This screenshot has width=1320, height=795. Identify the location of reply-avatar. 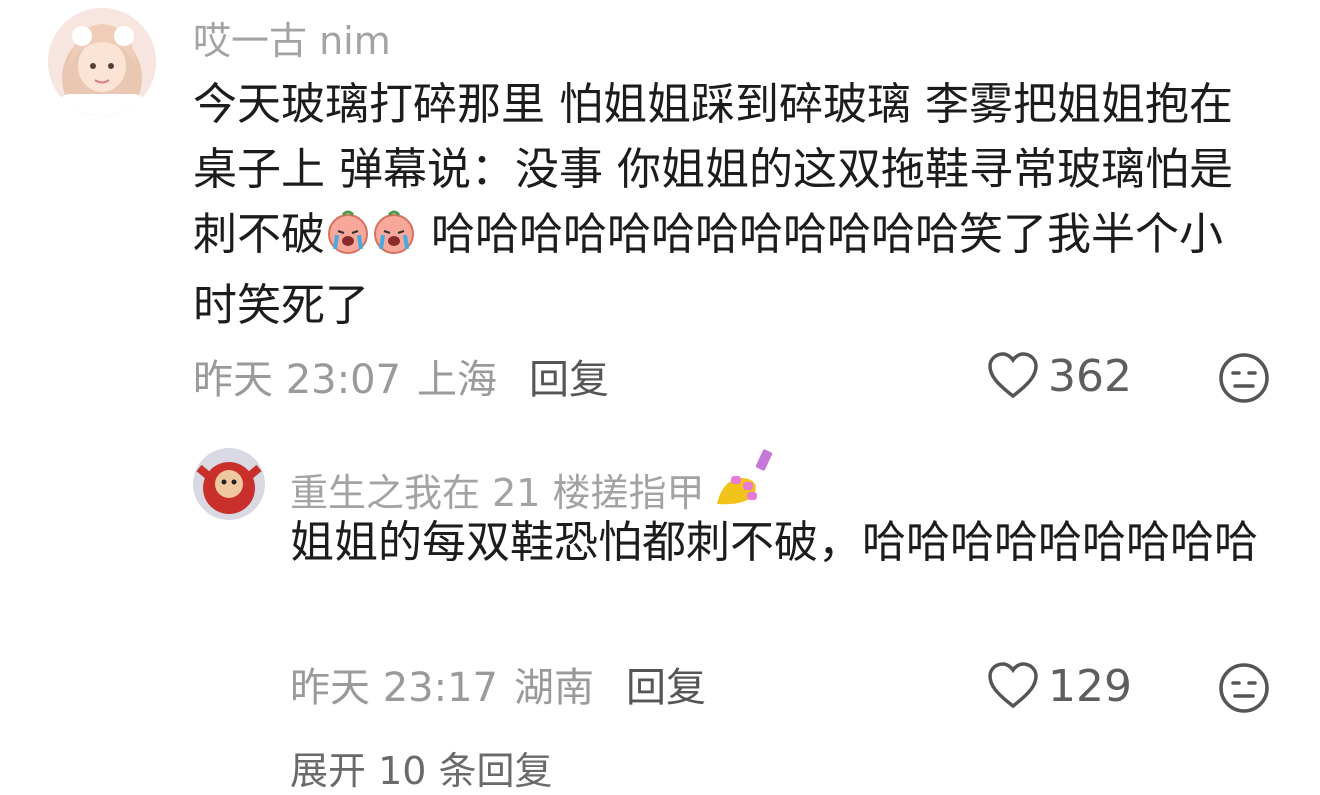
(229, 484).